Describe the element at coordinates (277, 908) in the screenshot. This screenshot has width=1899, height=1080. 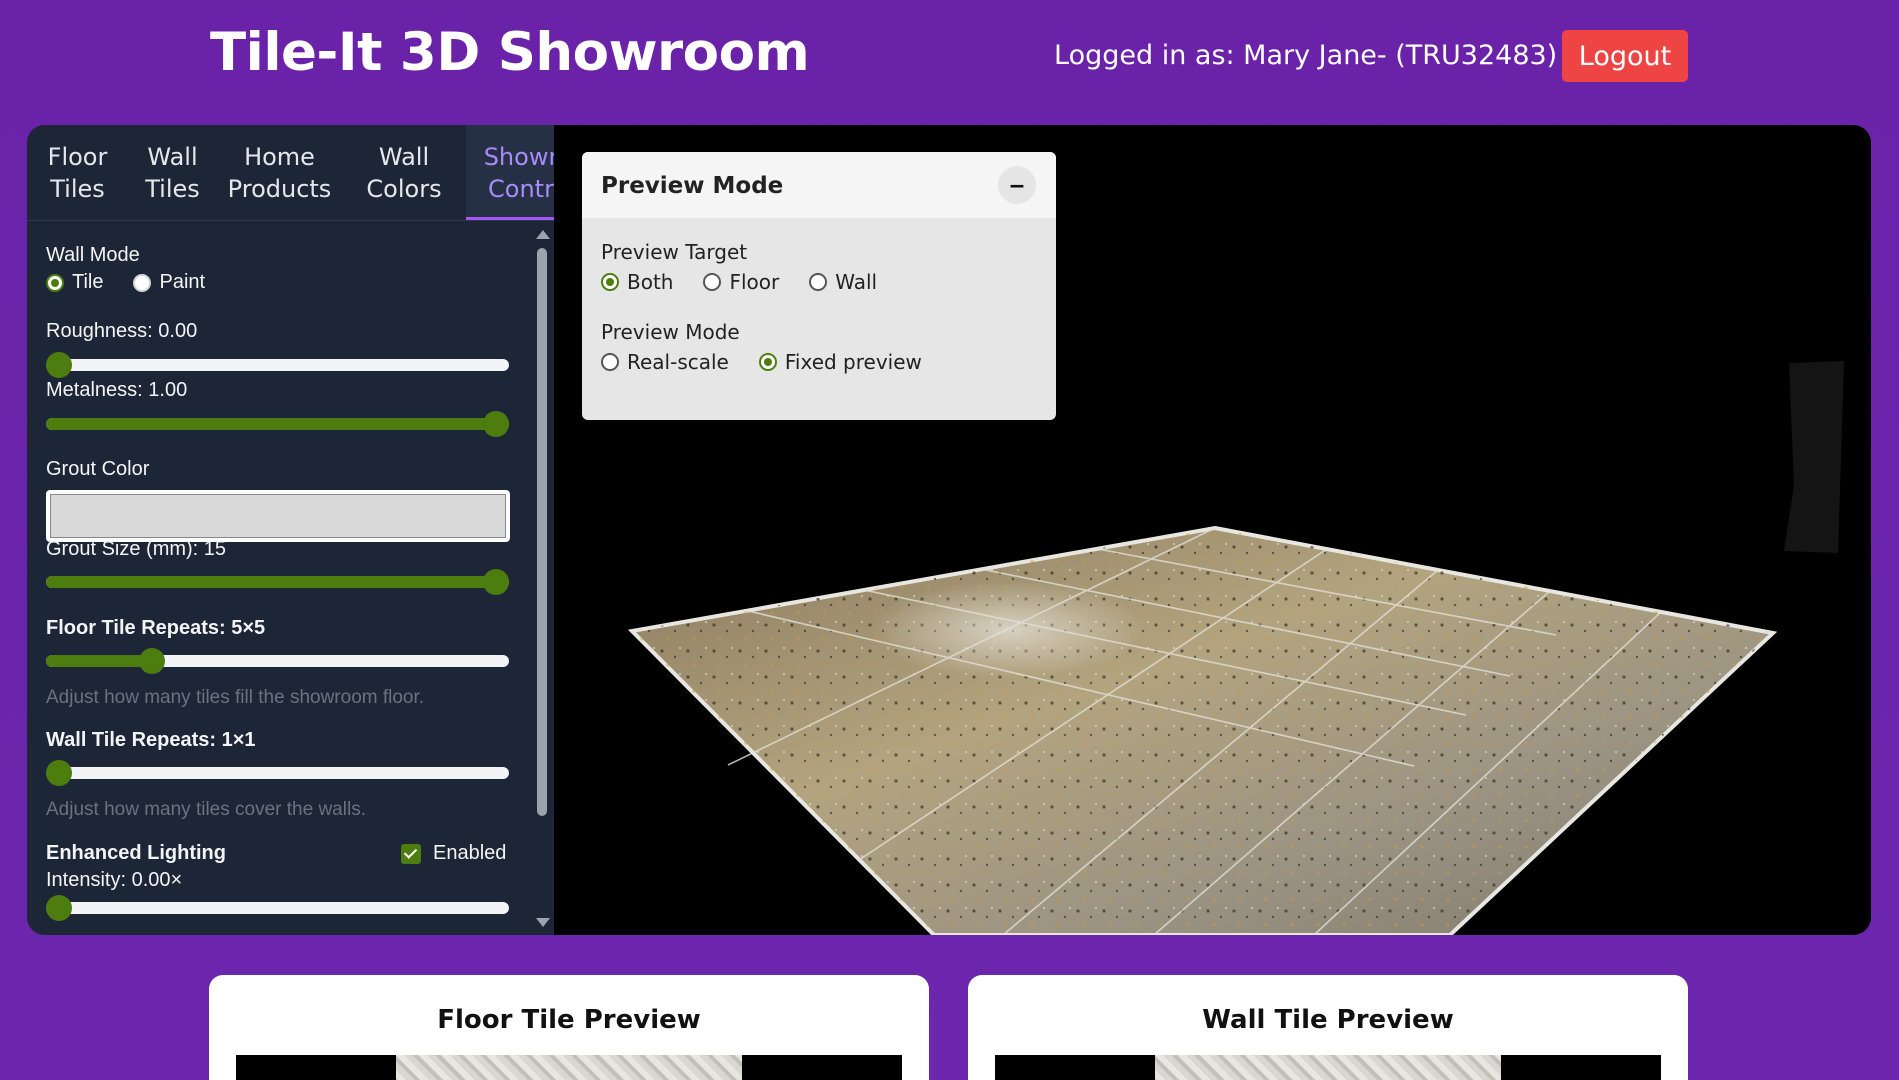
I see `intensity-slider` at that location.